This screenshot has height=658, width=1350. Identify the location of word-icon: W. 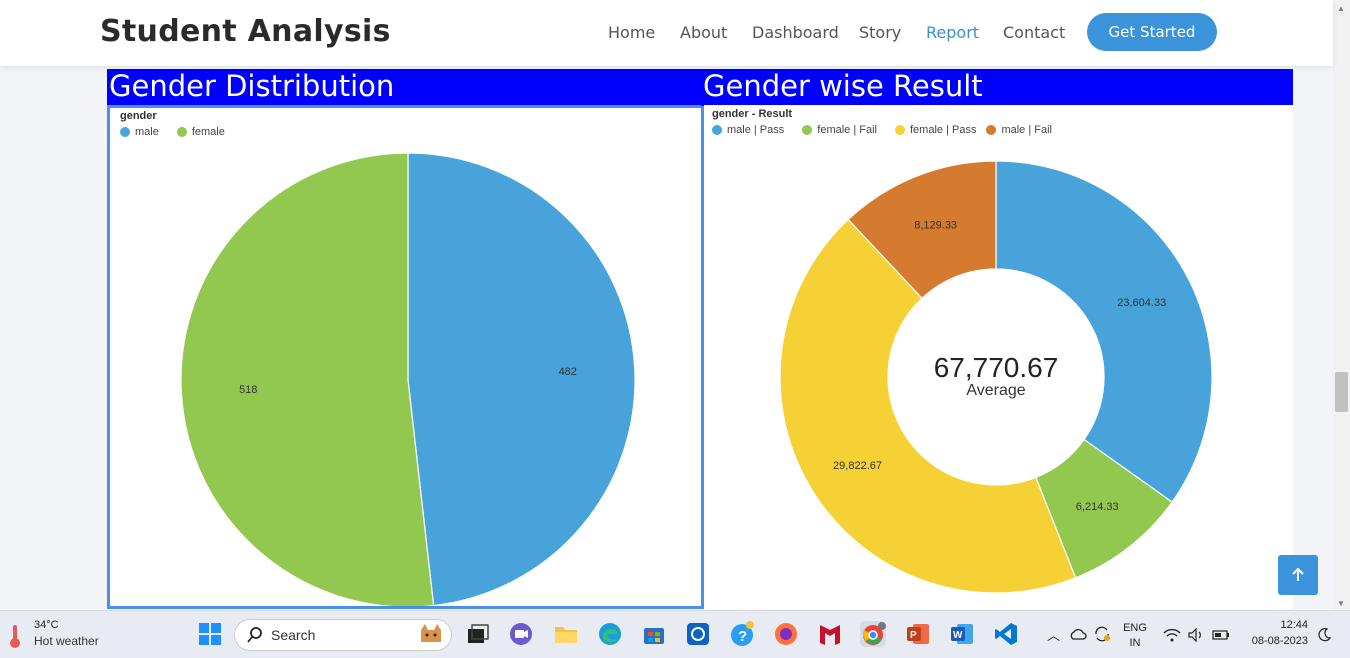
(962, 634).